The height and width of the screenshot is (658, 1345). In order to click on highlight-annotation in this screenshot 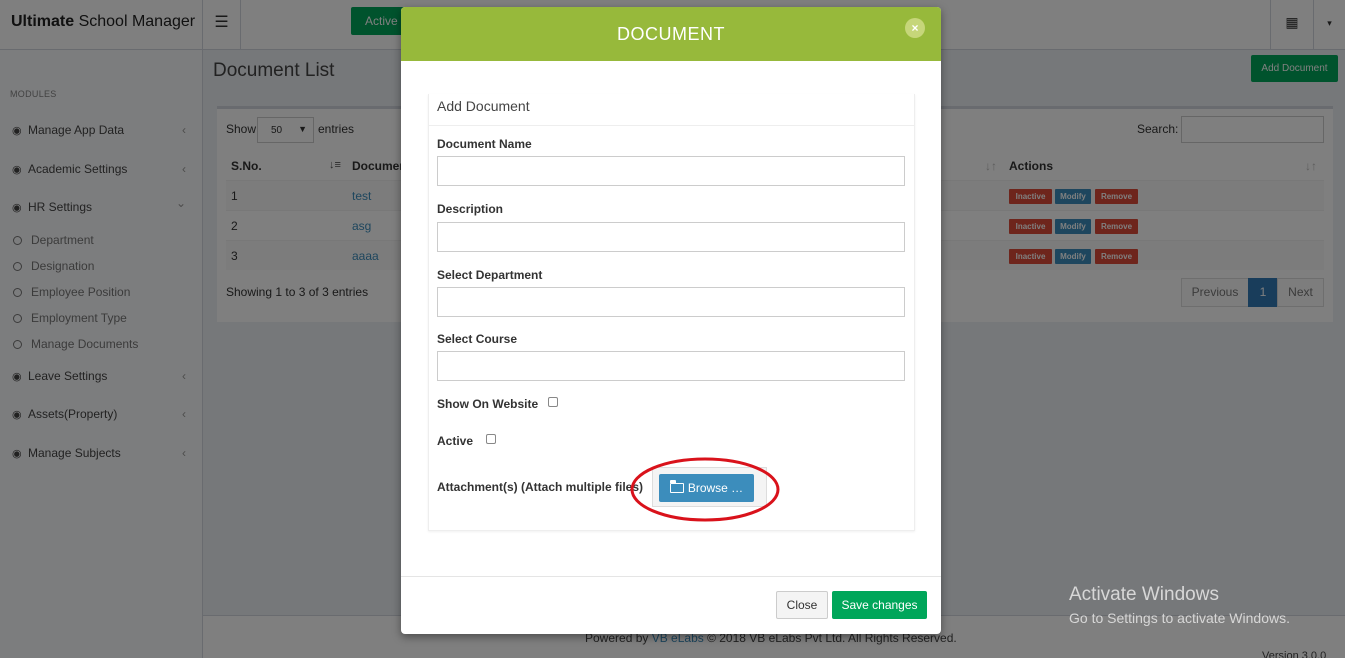, I will do `click(705, 489)`.